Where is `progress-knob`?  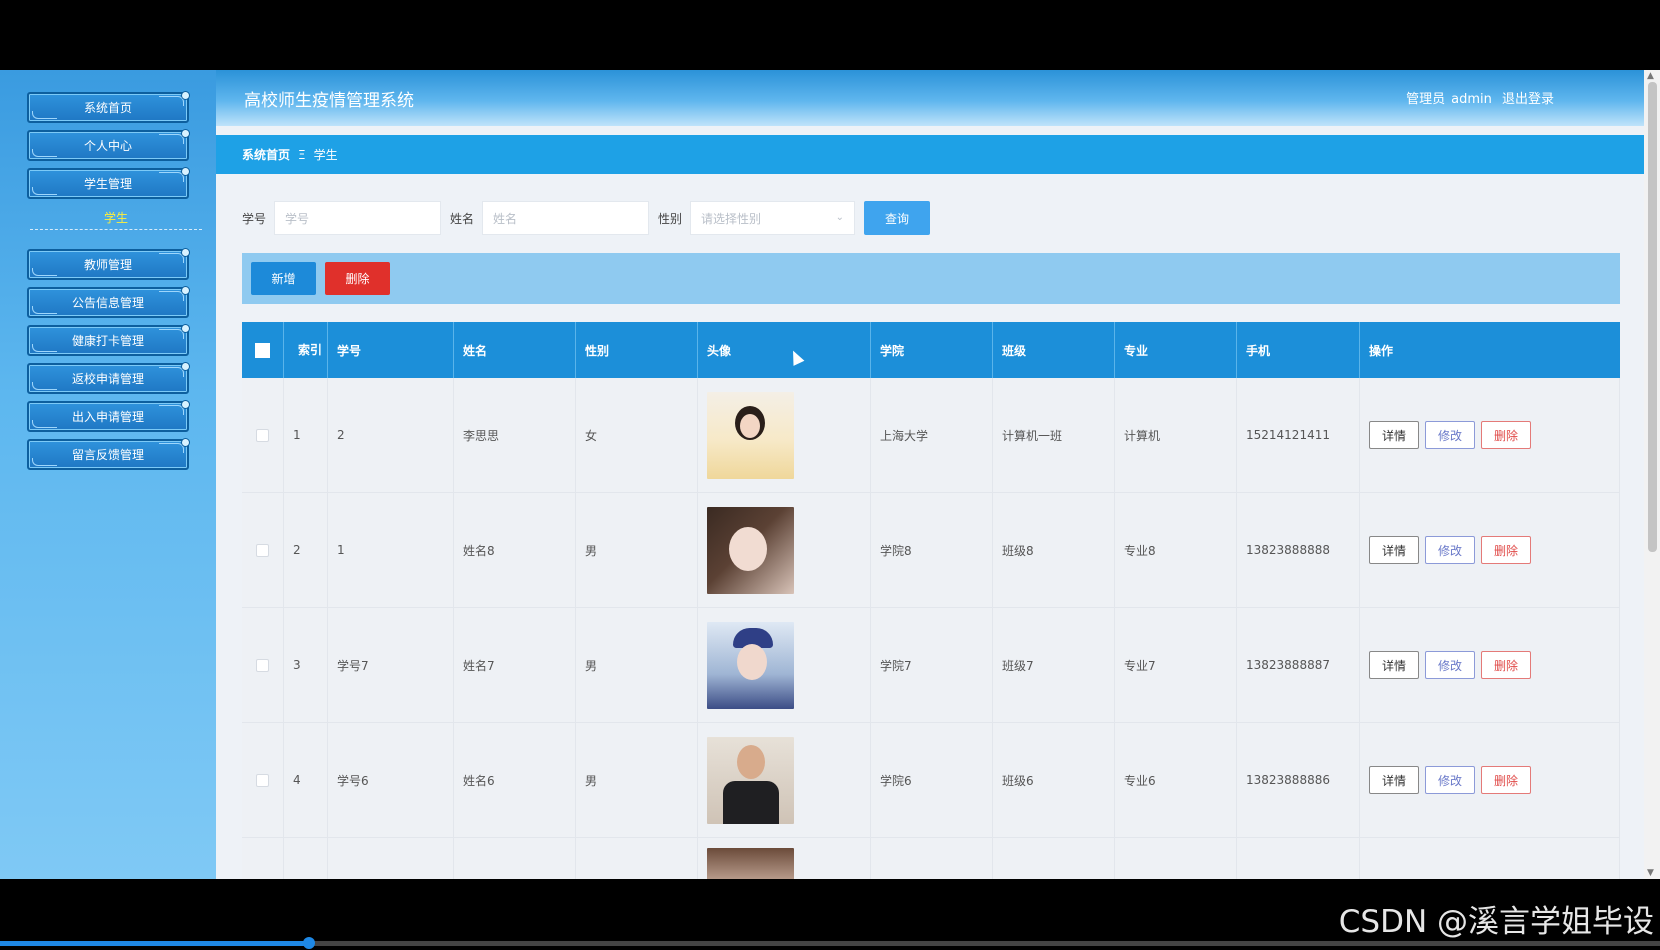 progress-knob is located at coordinates (309, 943).